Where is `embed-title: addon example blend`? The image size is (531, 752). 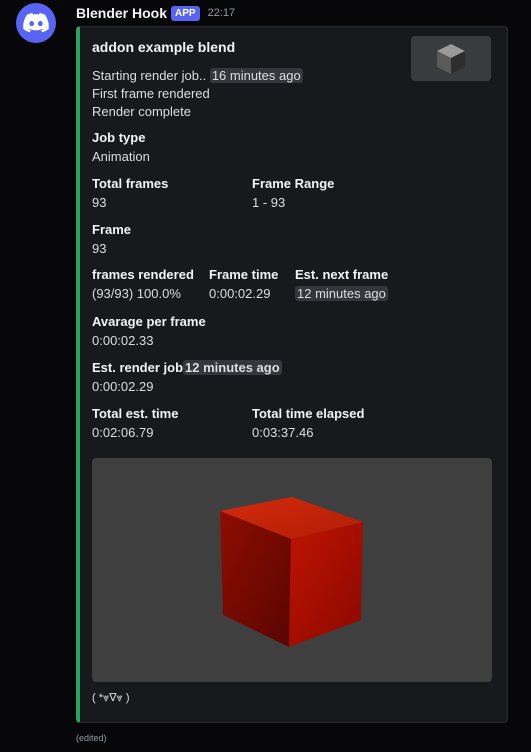 embed-title: addon example blend is located at coordinates (164, 47).